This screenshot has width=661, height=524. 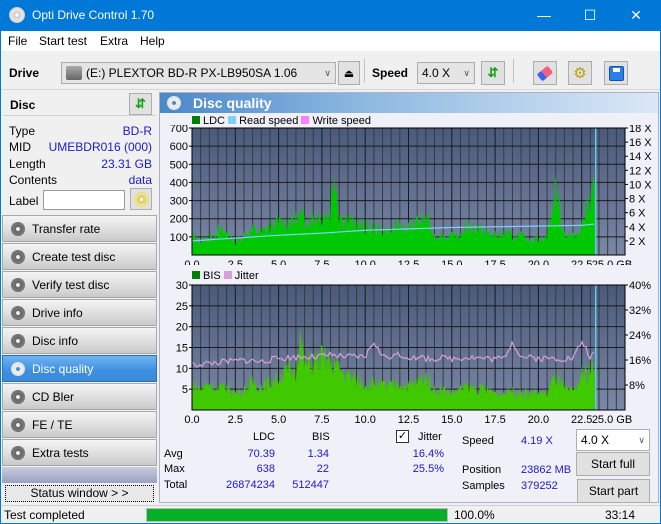 I want to click on maximize-button: ☐, so click(x=590, y=15).